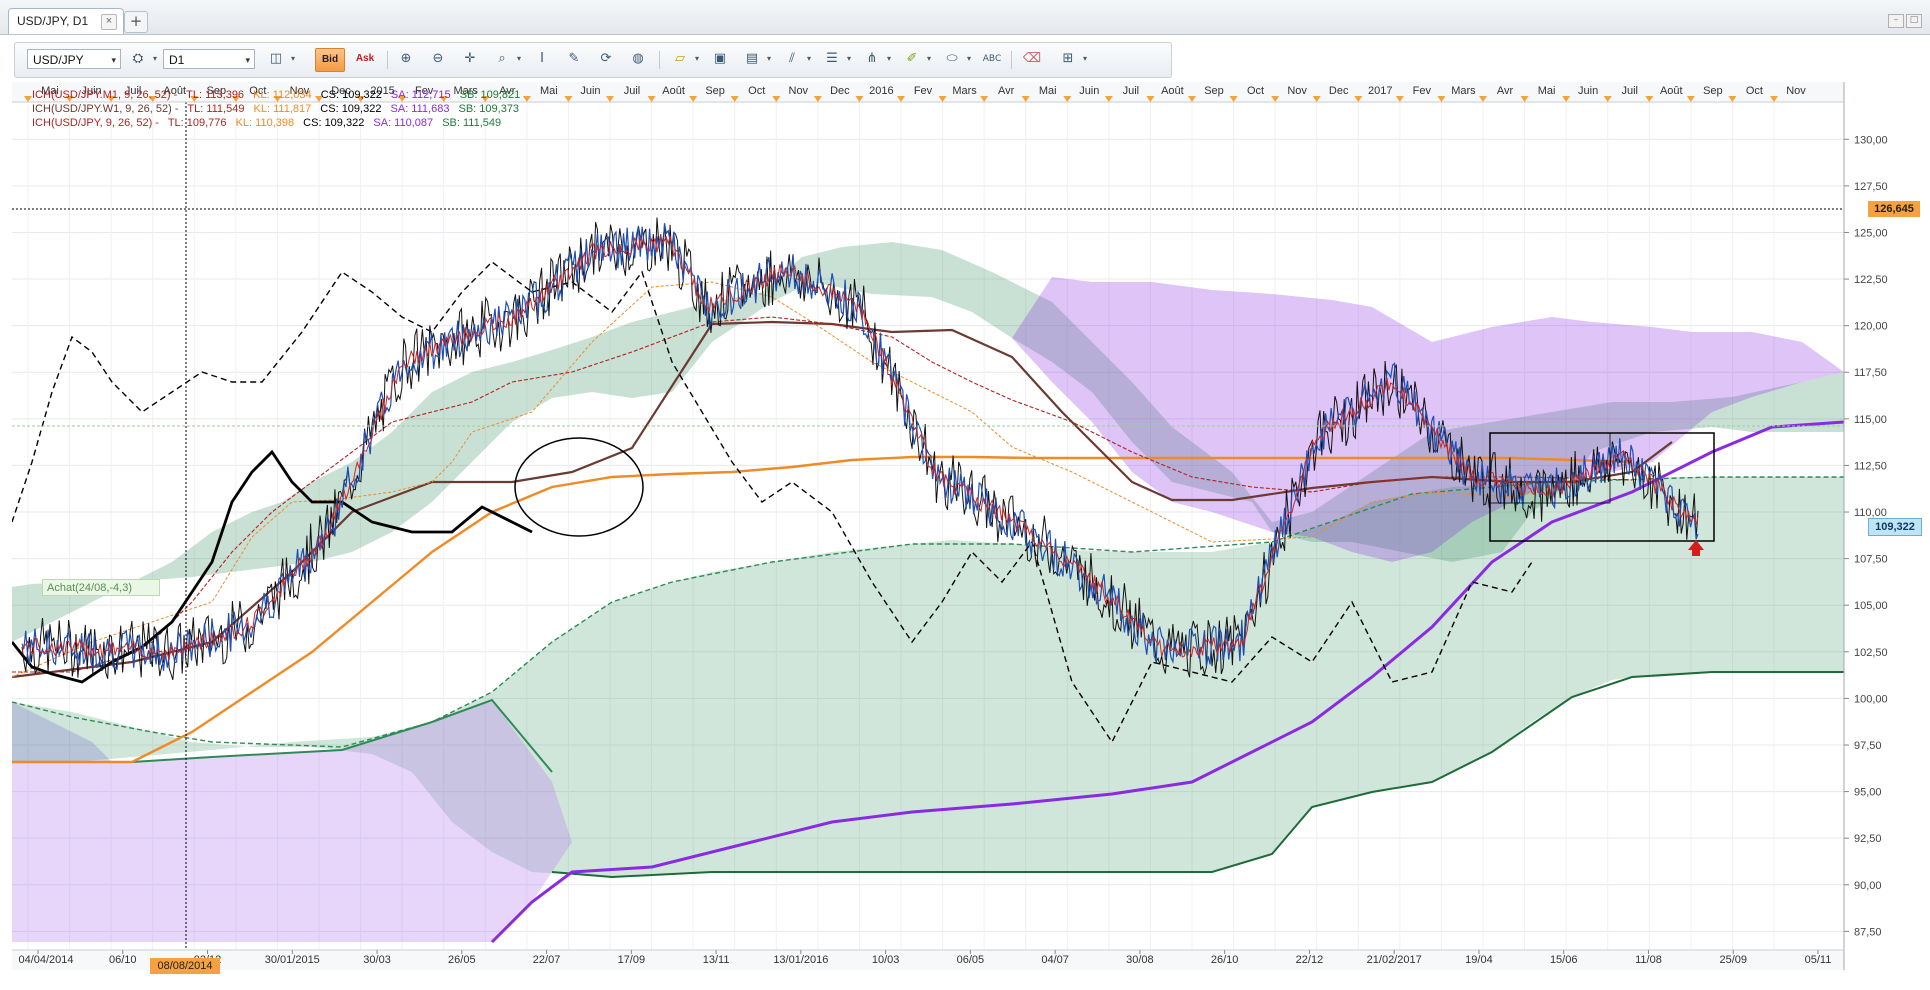 Image resolution: width=1930 pixels, height=990 pixels. What do you see at coordinates (136, 22) in the screenshot?
I see `add-tab-button: +` at bounding box center [136, 22].